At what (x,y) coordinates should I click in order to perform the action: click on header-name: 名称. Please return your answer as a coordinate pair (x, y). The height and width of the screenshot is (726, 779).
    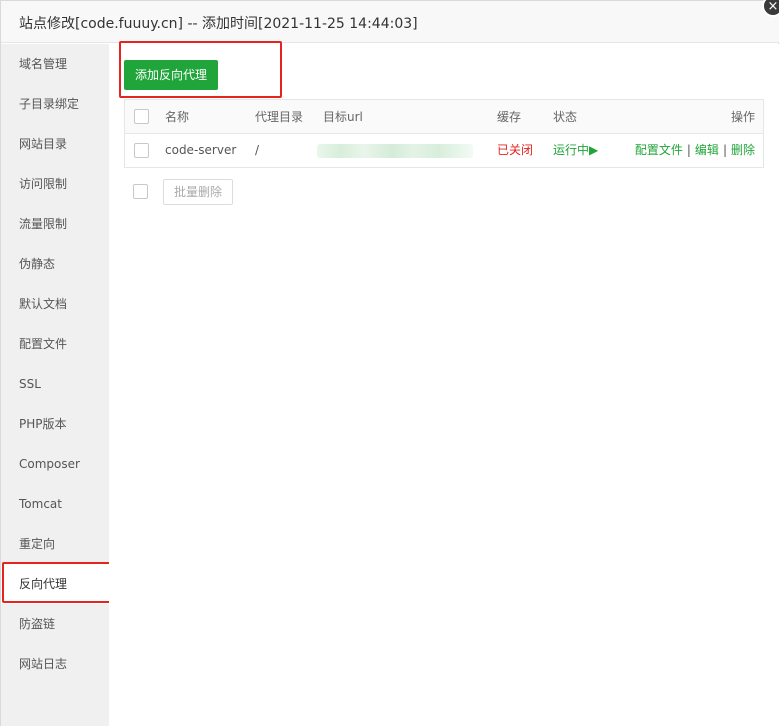
    Looking at the image, I should click on (177, 117).